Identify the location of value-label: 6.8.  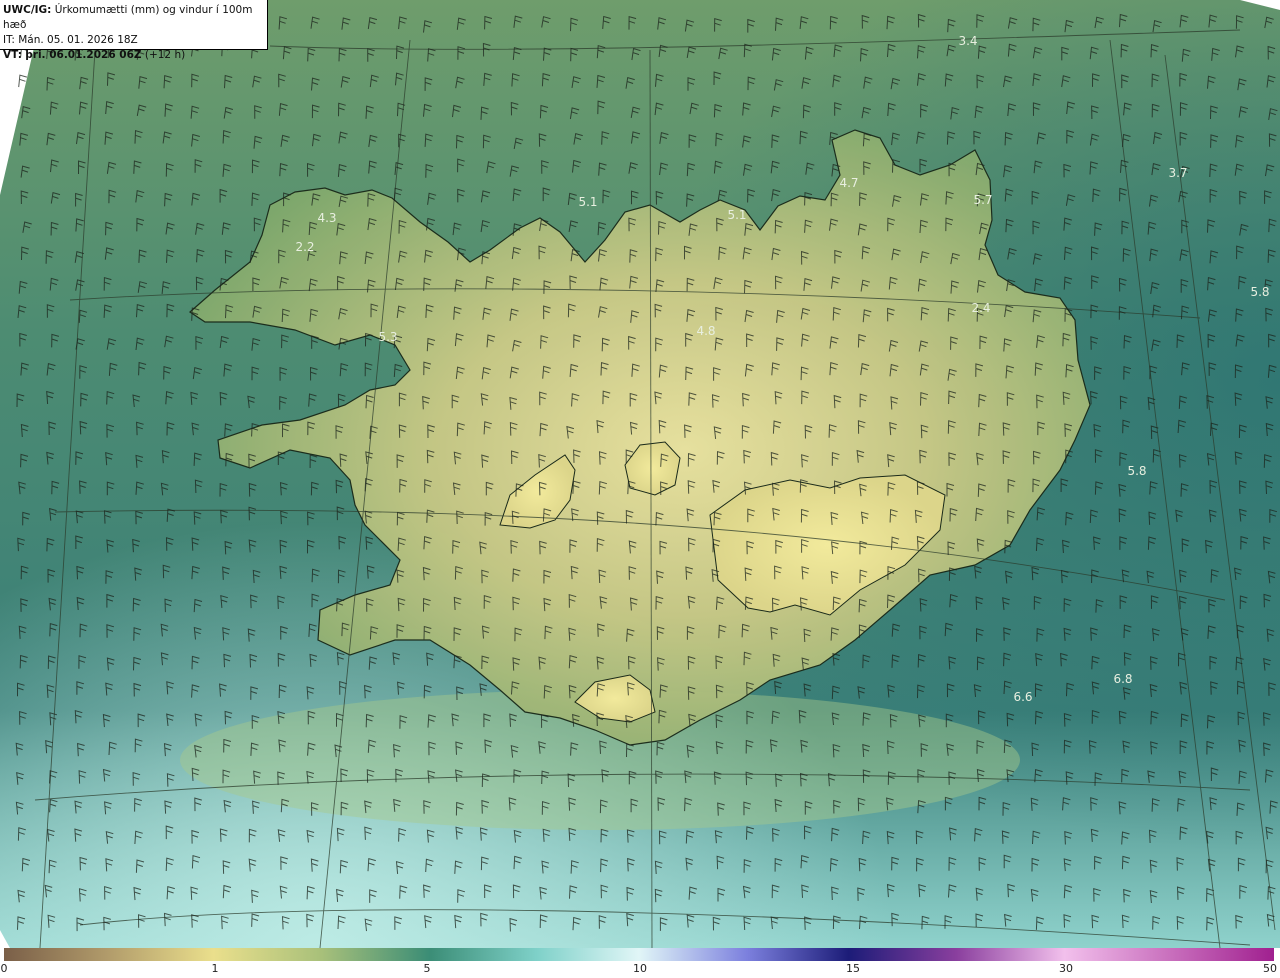
(1122, 679).